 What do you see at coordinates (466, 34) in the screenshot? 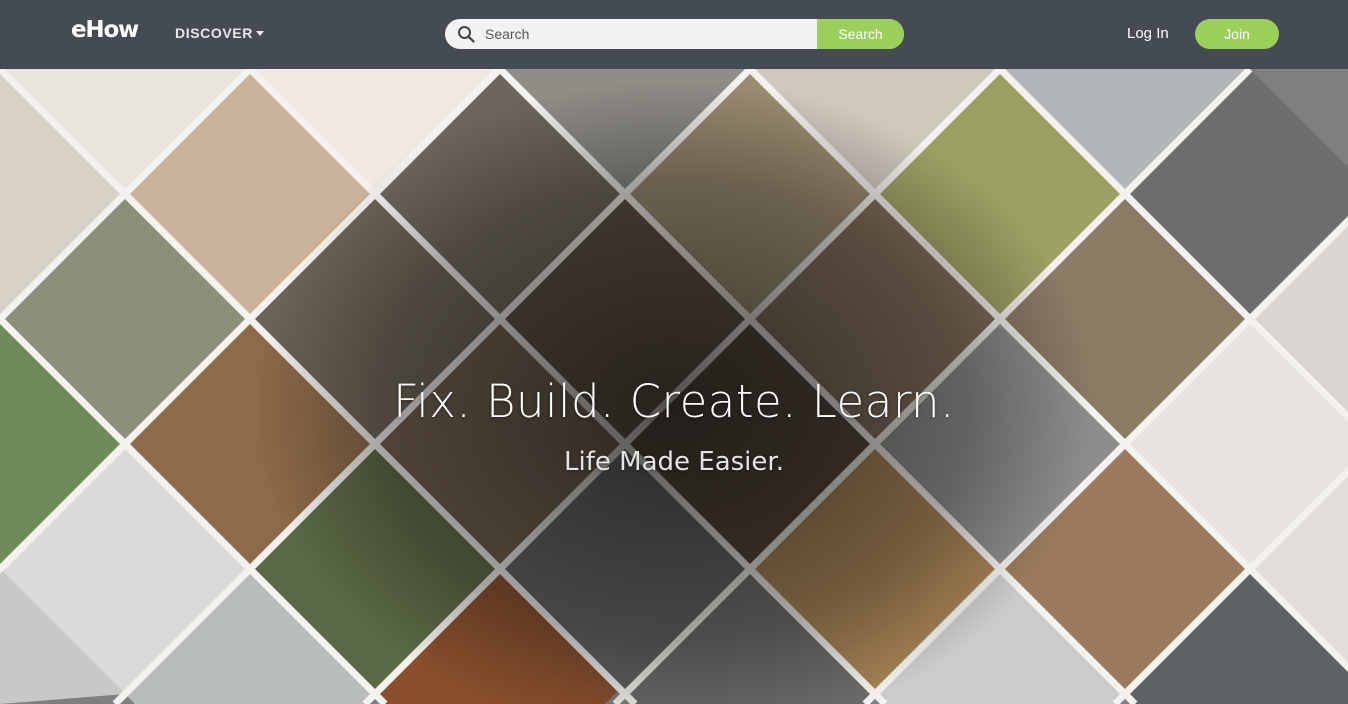
I see `magnifier-icon` at bounding box center [466, 34].